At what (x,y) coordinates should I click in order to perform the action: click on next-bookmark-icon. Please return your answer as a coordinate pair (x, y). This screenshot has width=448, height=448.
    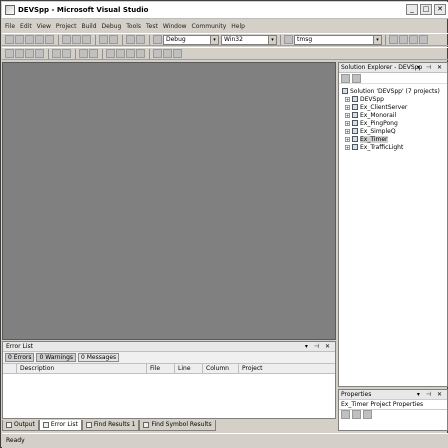
    Looking at the image, I should click on (130, 53).